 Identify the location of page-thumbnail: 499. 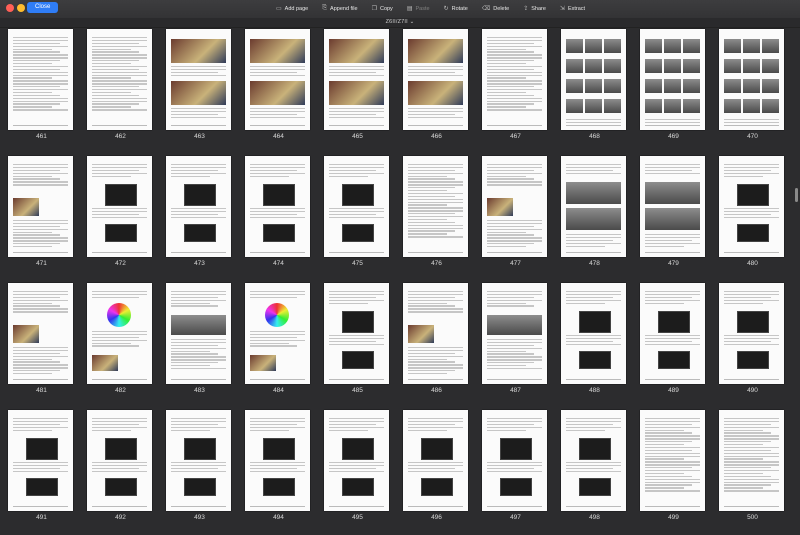
(673, 471).